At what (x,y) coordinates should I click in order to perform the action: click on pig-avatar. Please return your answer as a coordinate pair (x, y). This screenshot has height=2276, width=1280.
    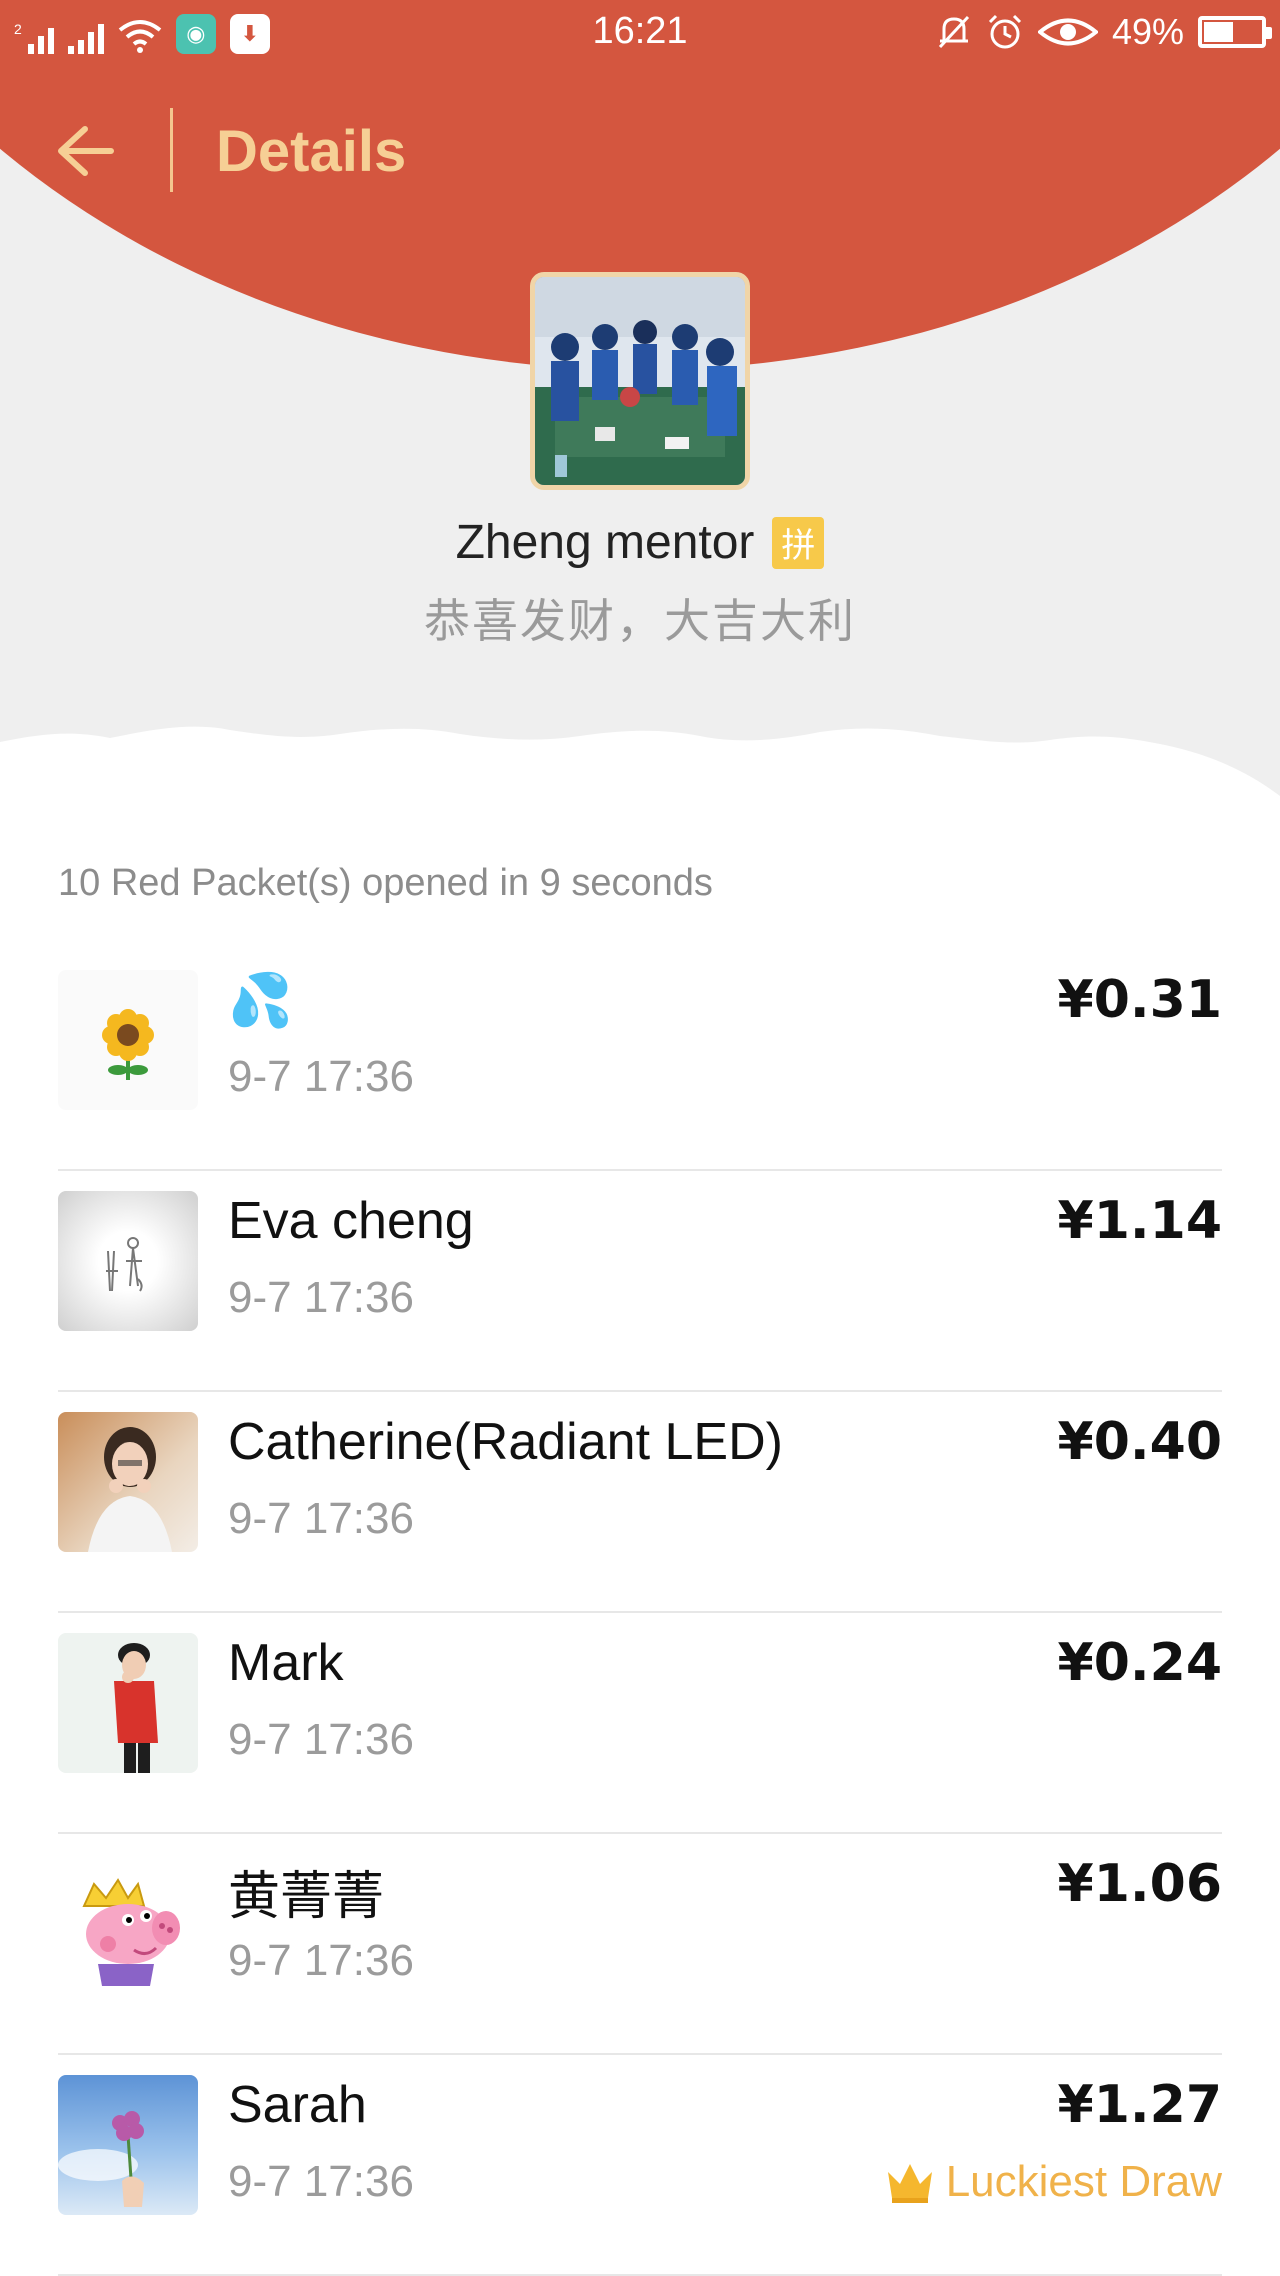
    Looking at the image, I should click on (128, 1924).